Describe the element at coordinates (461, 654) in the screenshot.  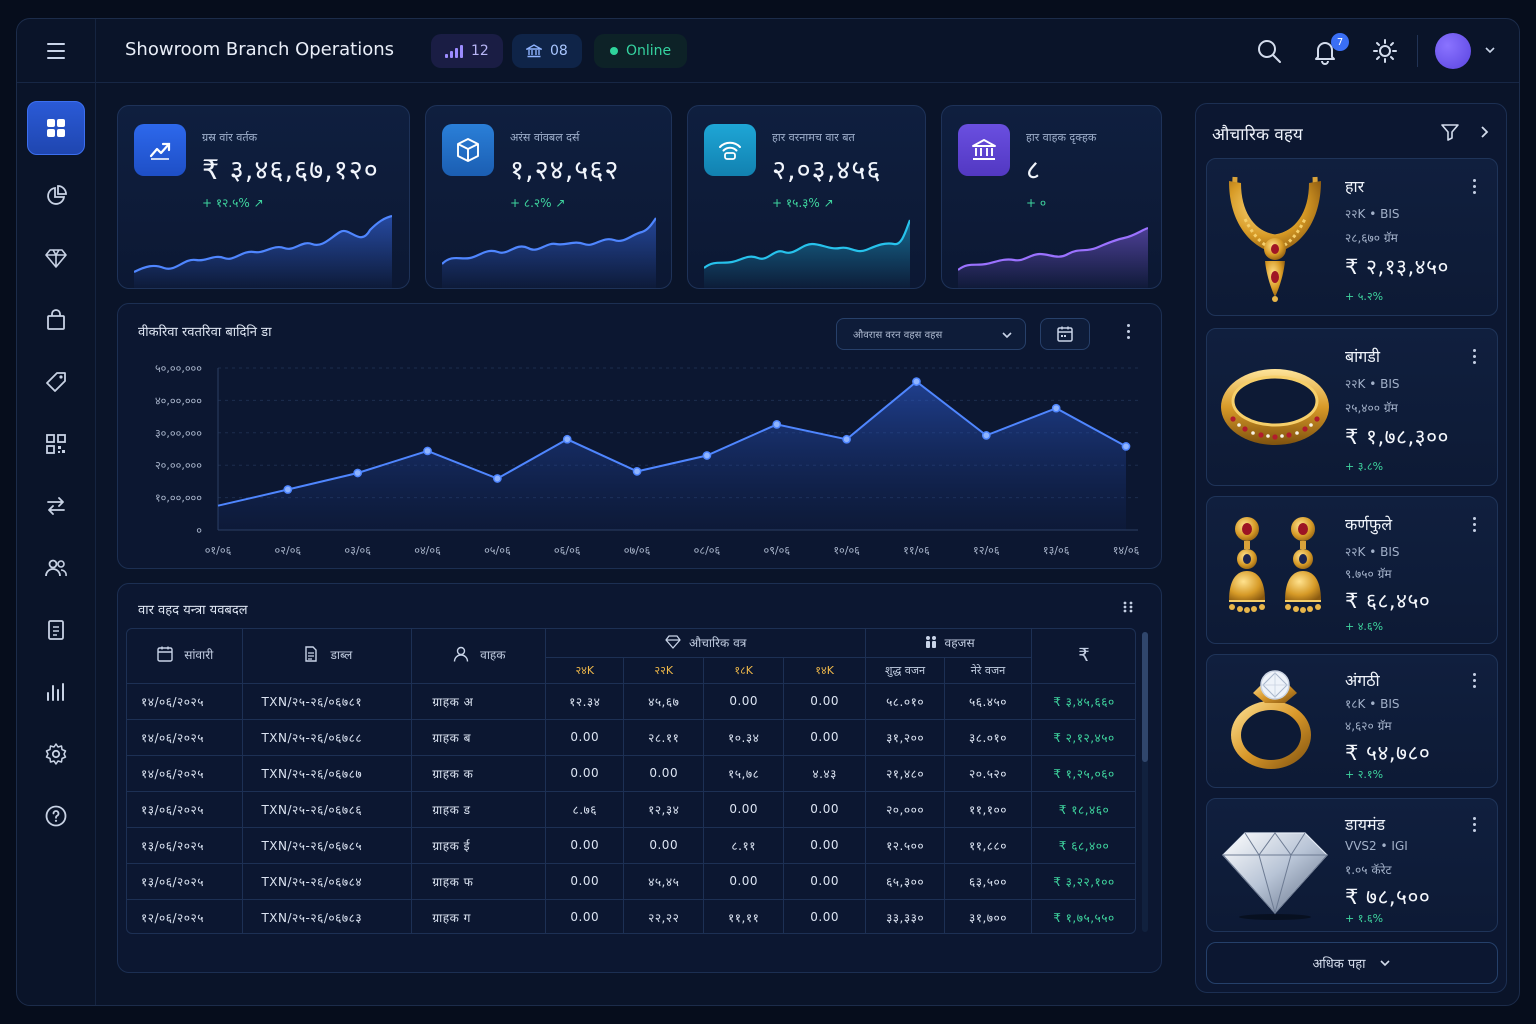
I see `user-icon` at that location.